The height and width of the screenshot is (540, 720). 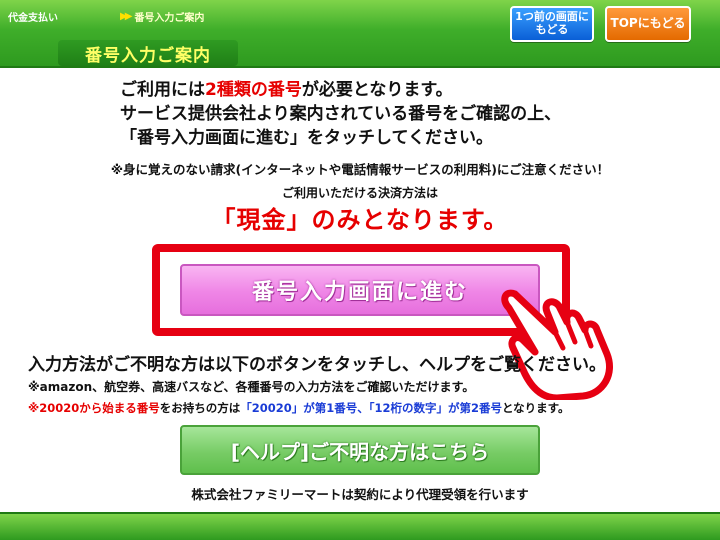 What do you see at coordinates (360, 526) in the screenshot?
I see `footer-bar` at bounding box center [360, 526].